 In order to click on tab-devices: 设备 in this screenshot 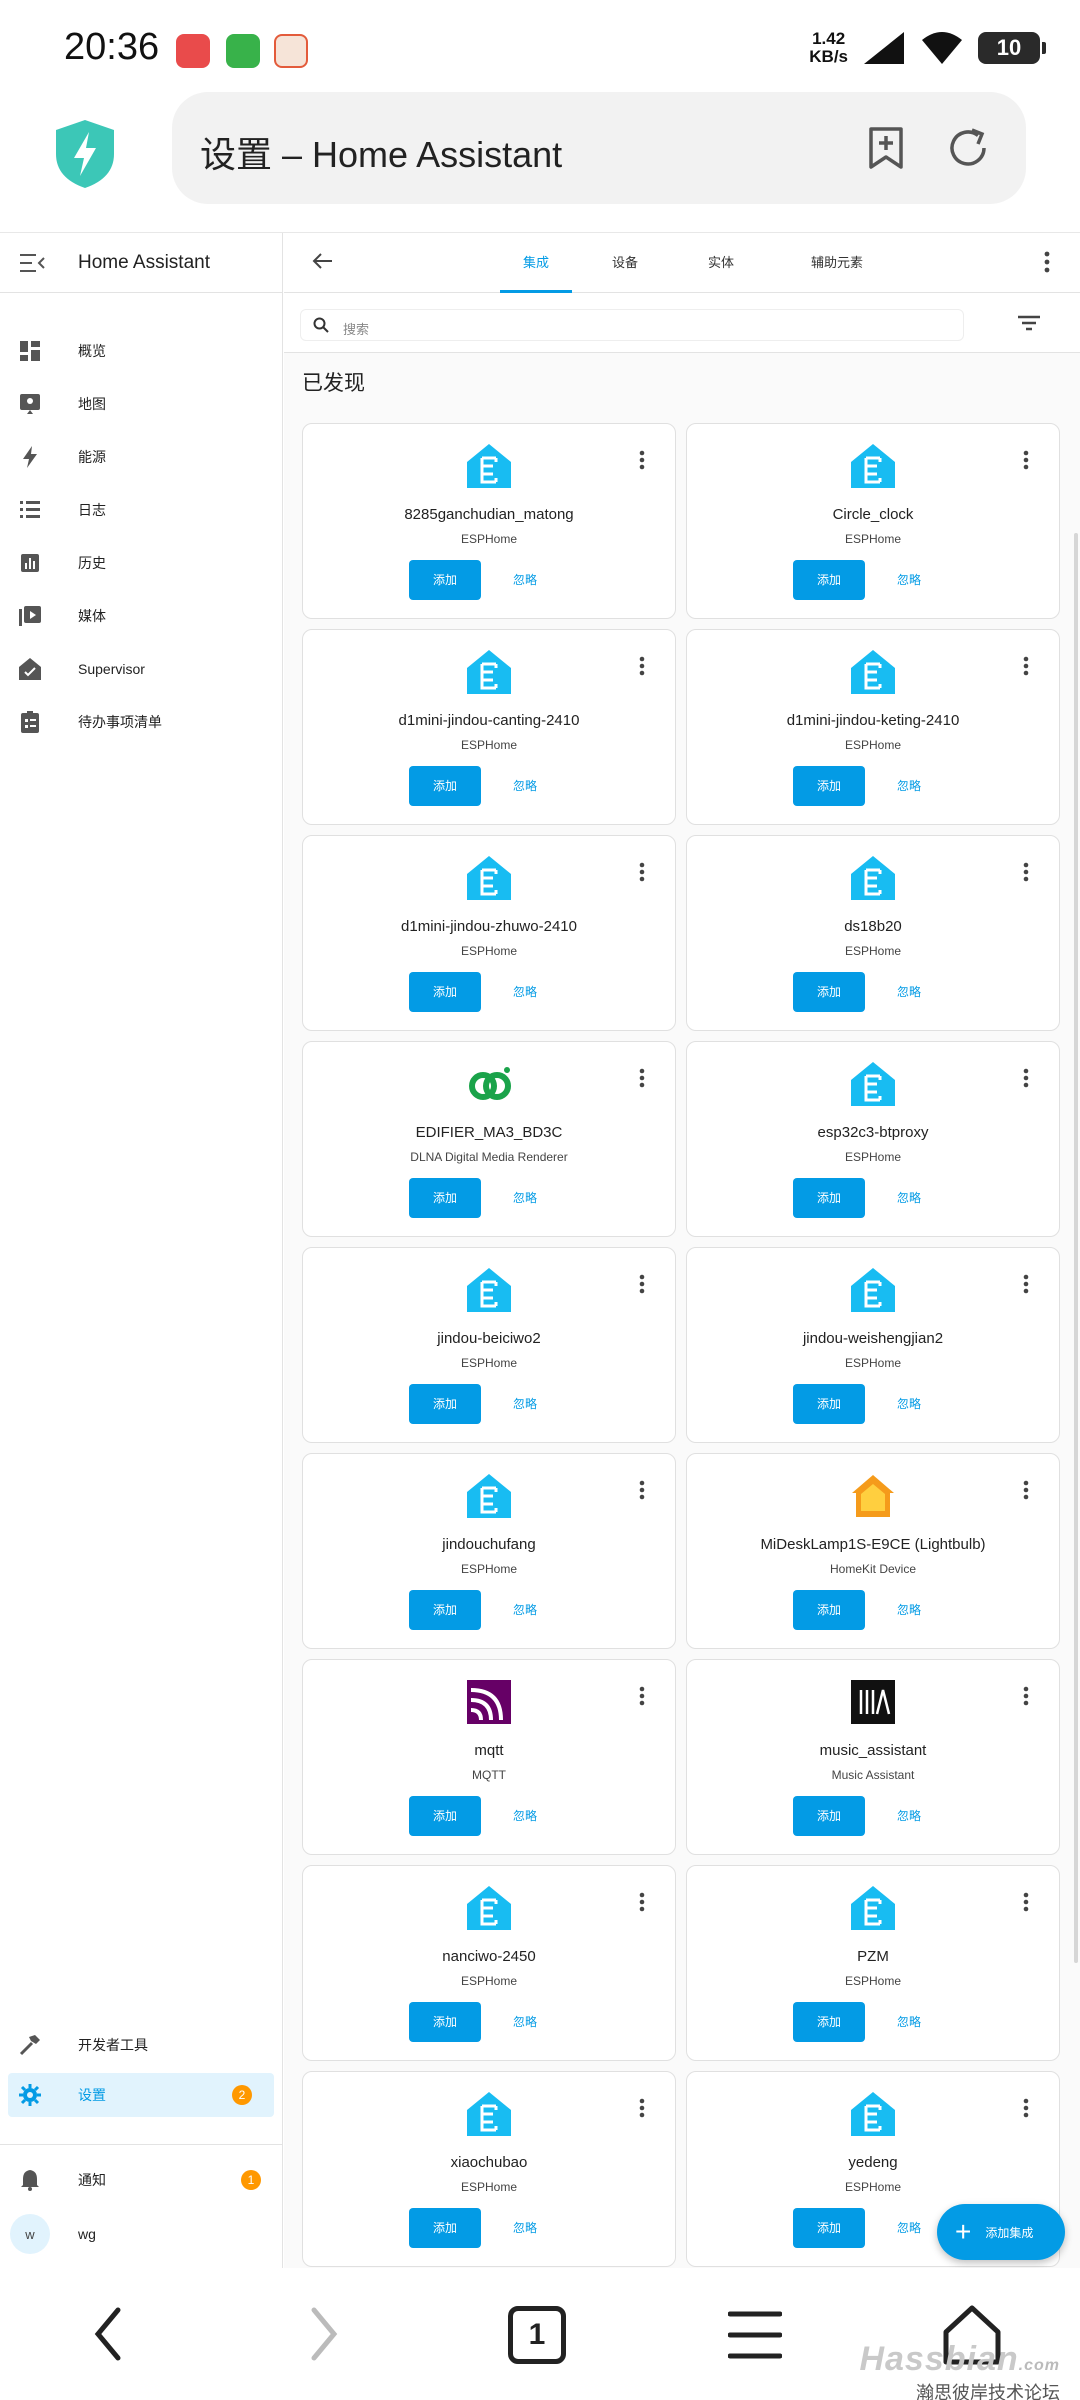, I will do `click(625, 263)`.